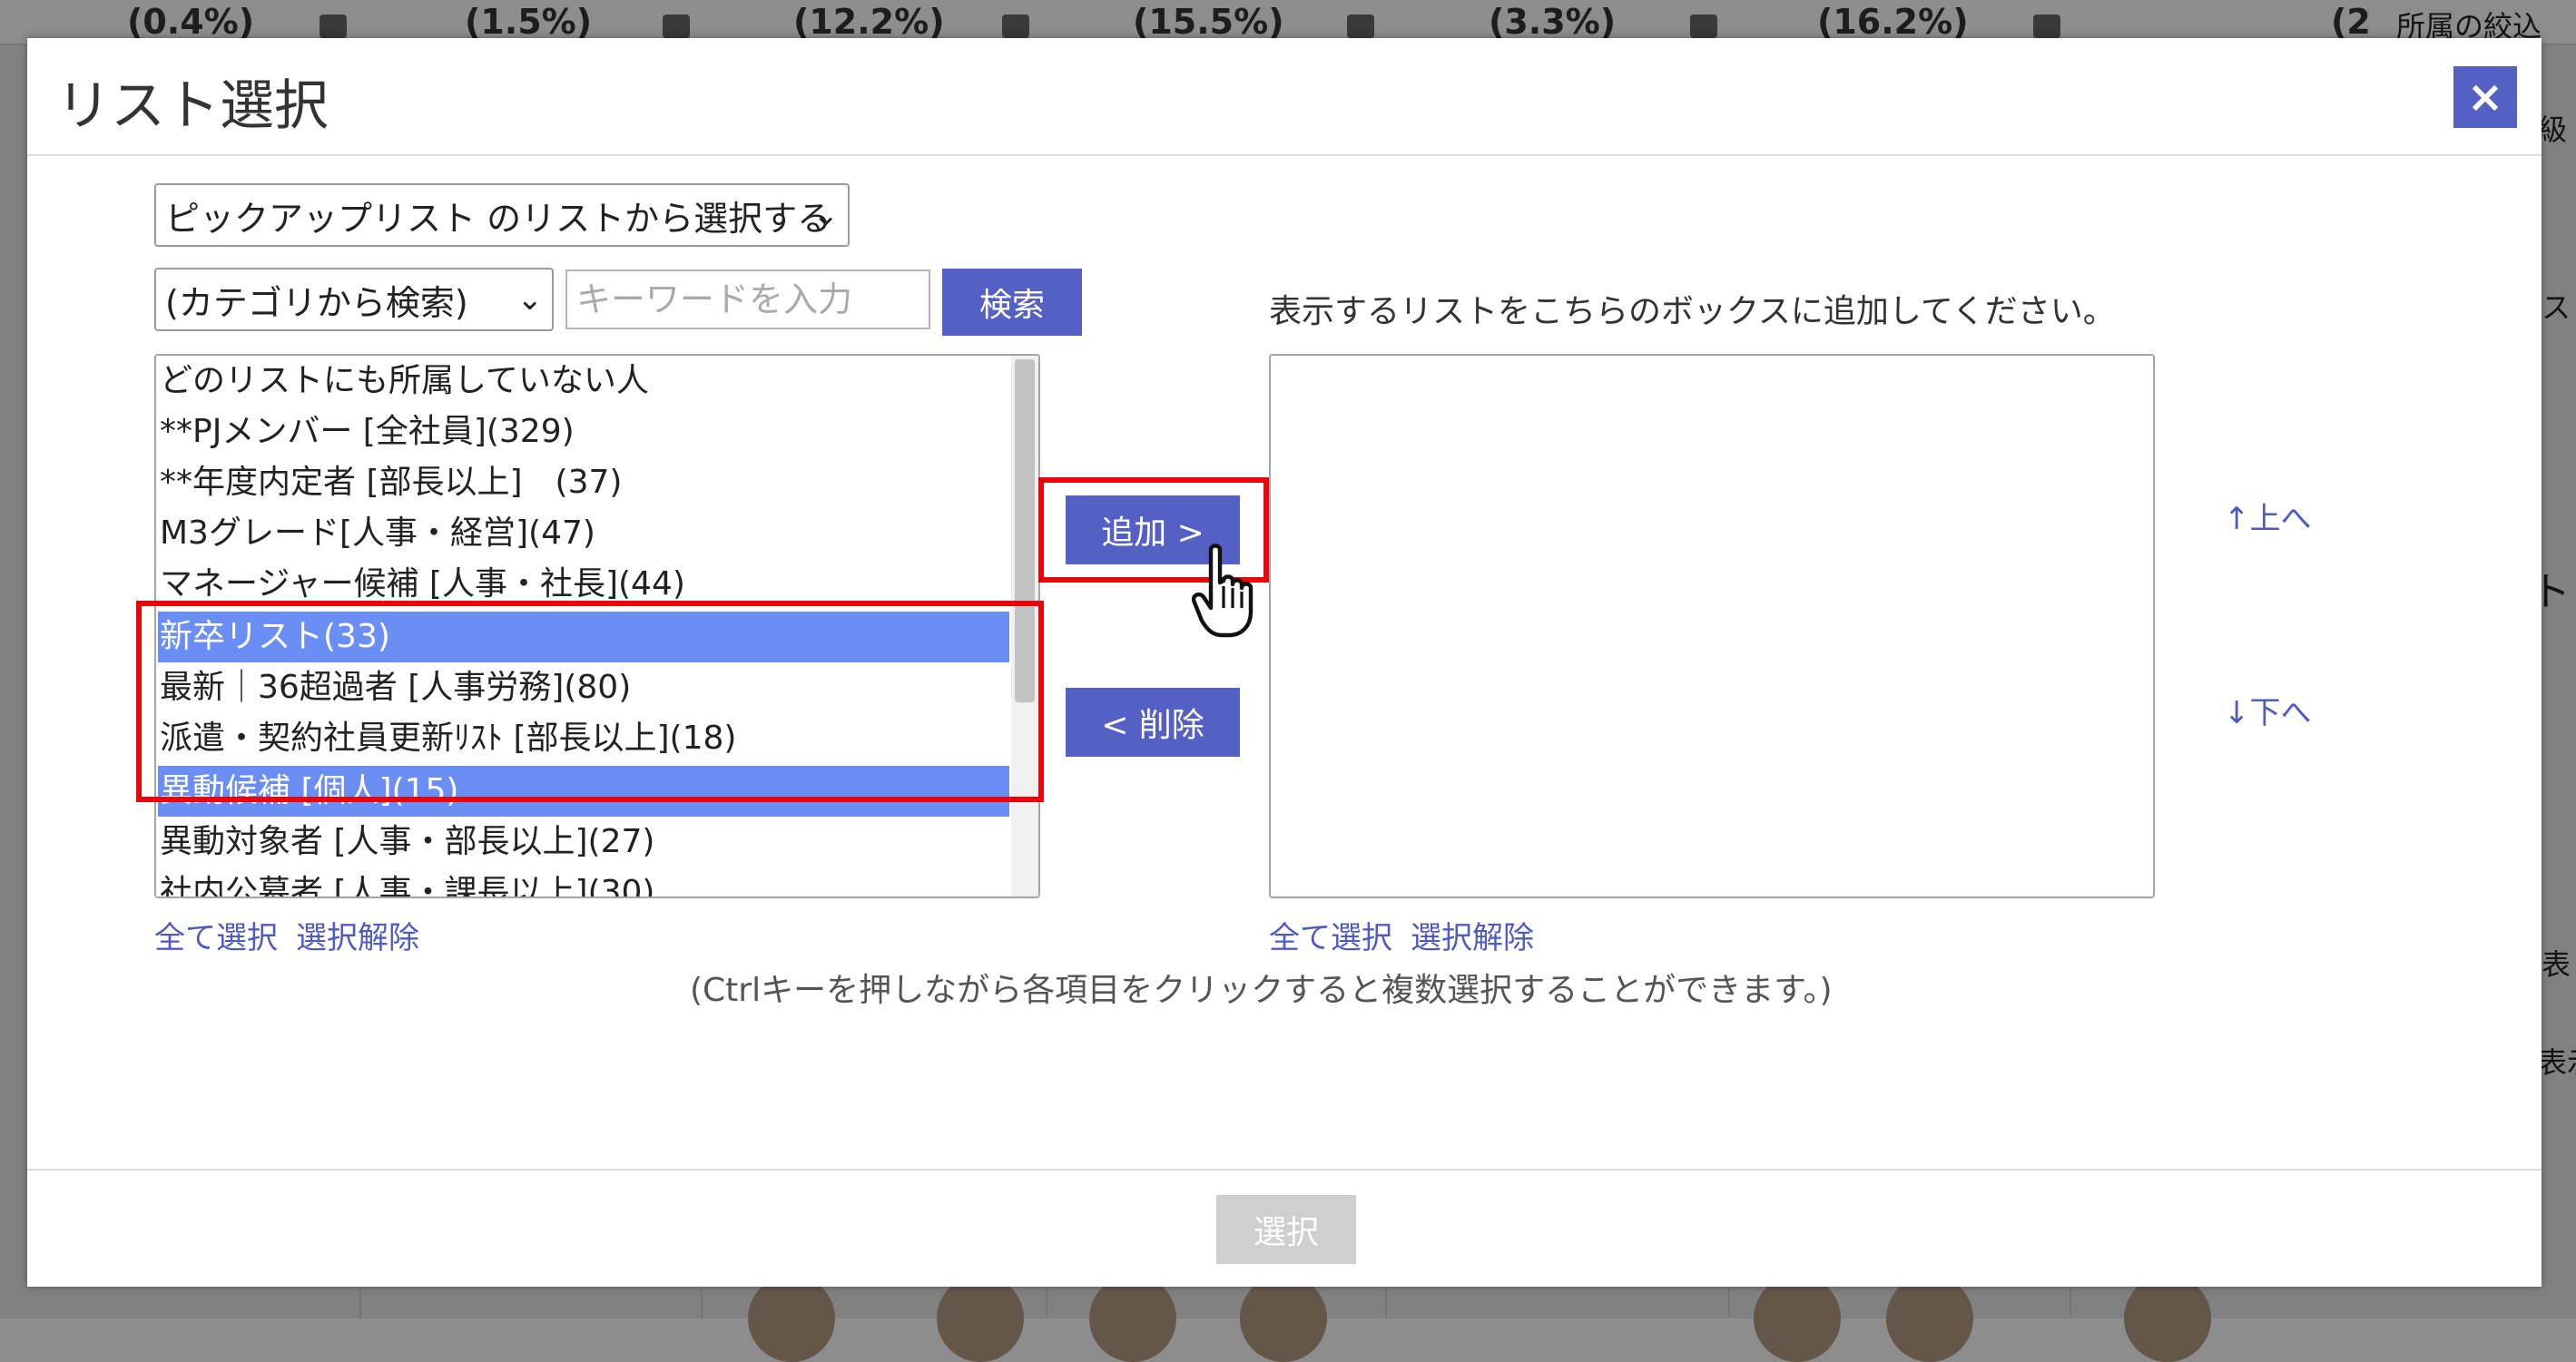 Image resolution: width=2576 pixels, height=1362 pixels. Describe the element at coordinates (2351, 22) in the screenshot. I see `stat-percent: (2` at that location.